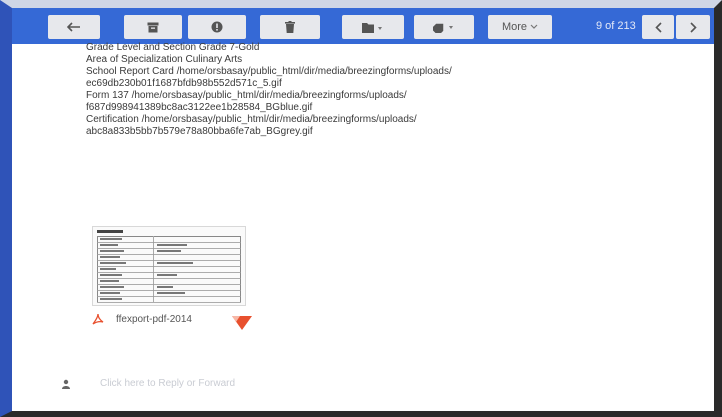 This screenshot has width=722, height=417. What do you see at coordinates (154, 319) in the screenshot?
I see `attachment-filename: ffexport-pdf-2014` at bounding box center [154, 319].